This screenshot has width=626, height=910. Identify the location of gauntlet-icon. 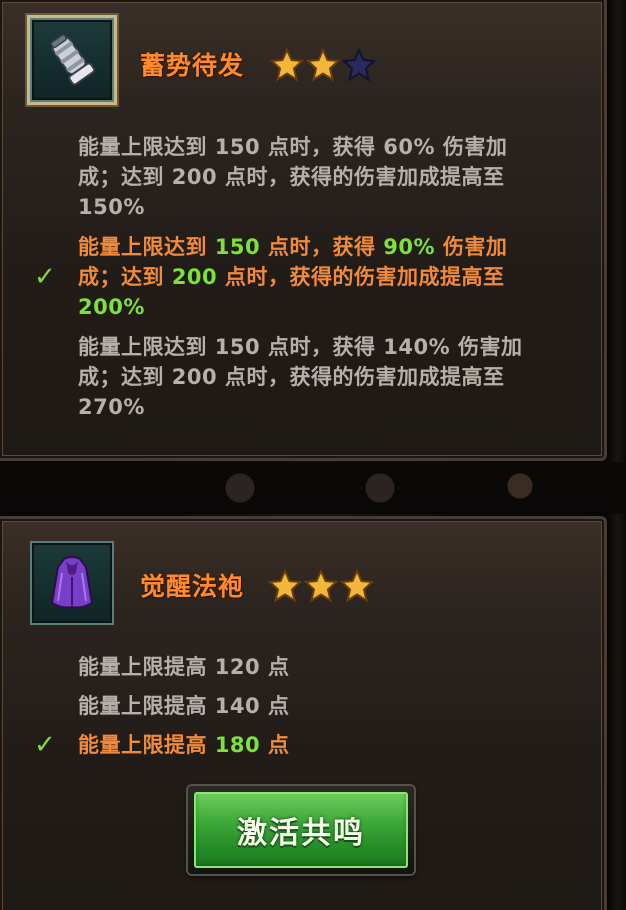
(73, 60).